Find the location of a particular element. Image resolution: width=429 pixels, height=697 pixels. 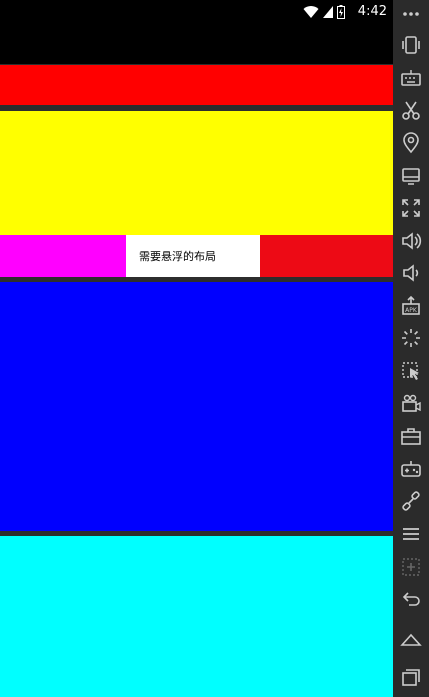

floating-row: 需要悬浮的布局 is located at coordinates (196, 256).